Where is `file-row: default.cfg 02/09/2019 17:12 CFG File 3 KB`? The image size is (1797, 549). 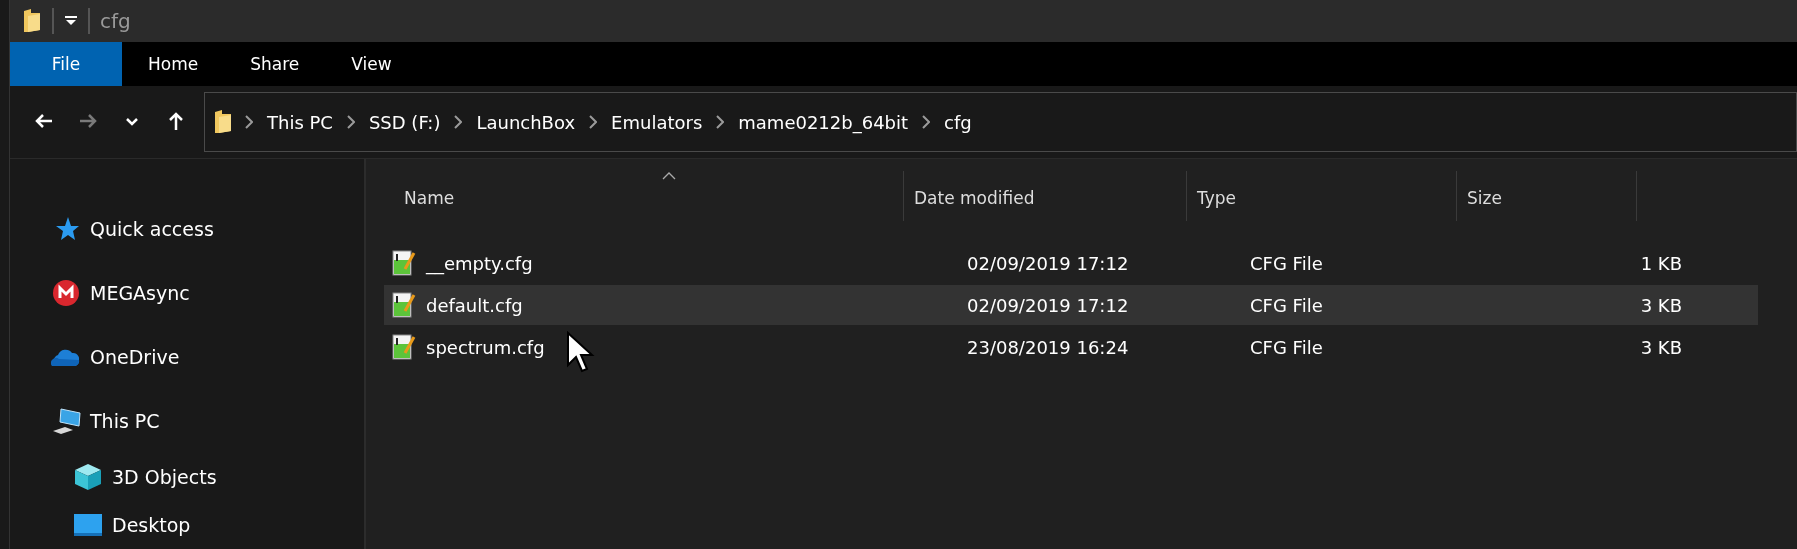 file-row: default.cfg 02/09/2019 17:12 CFG File 3 KB is located at coordinates (1071, 305).